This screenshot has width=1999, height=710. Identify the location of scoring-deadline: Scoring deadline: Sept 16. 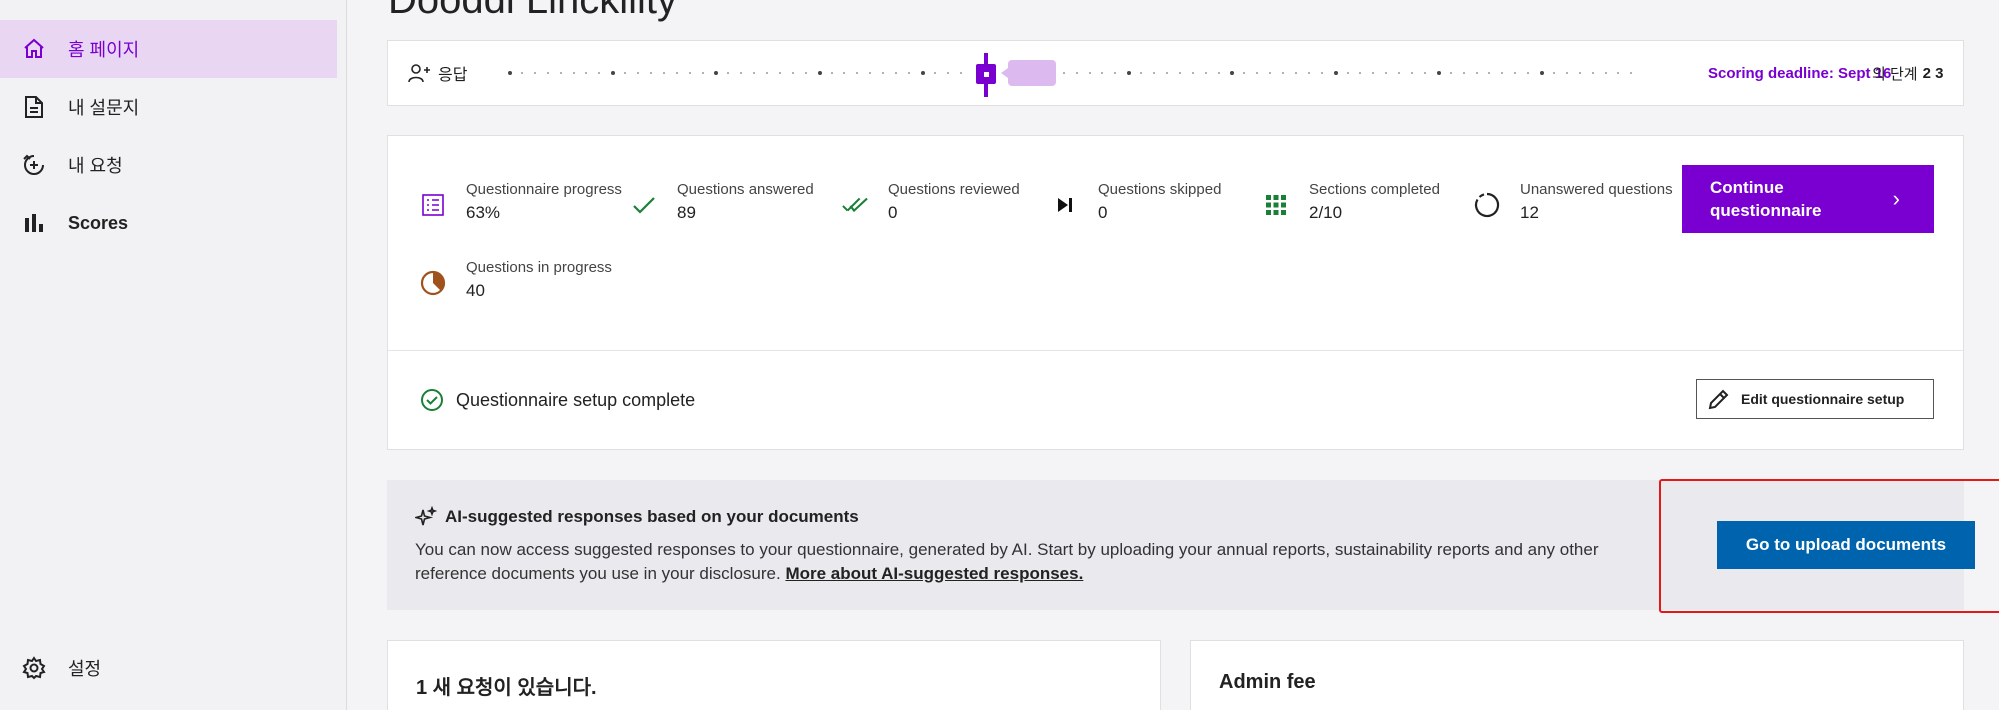
(1800, 73).